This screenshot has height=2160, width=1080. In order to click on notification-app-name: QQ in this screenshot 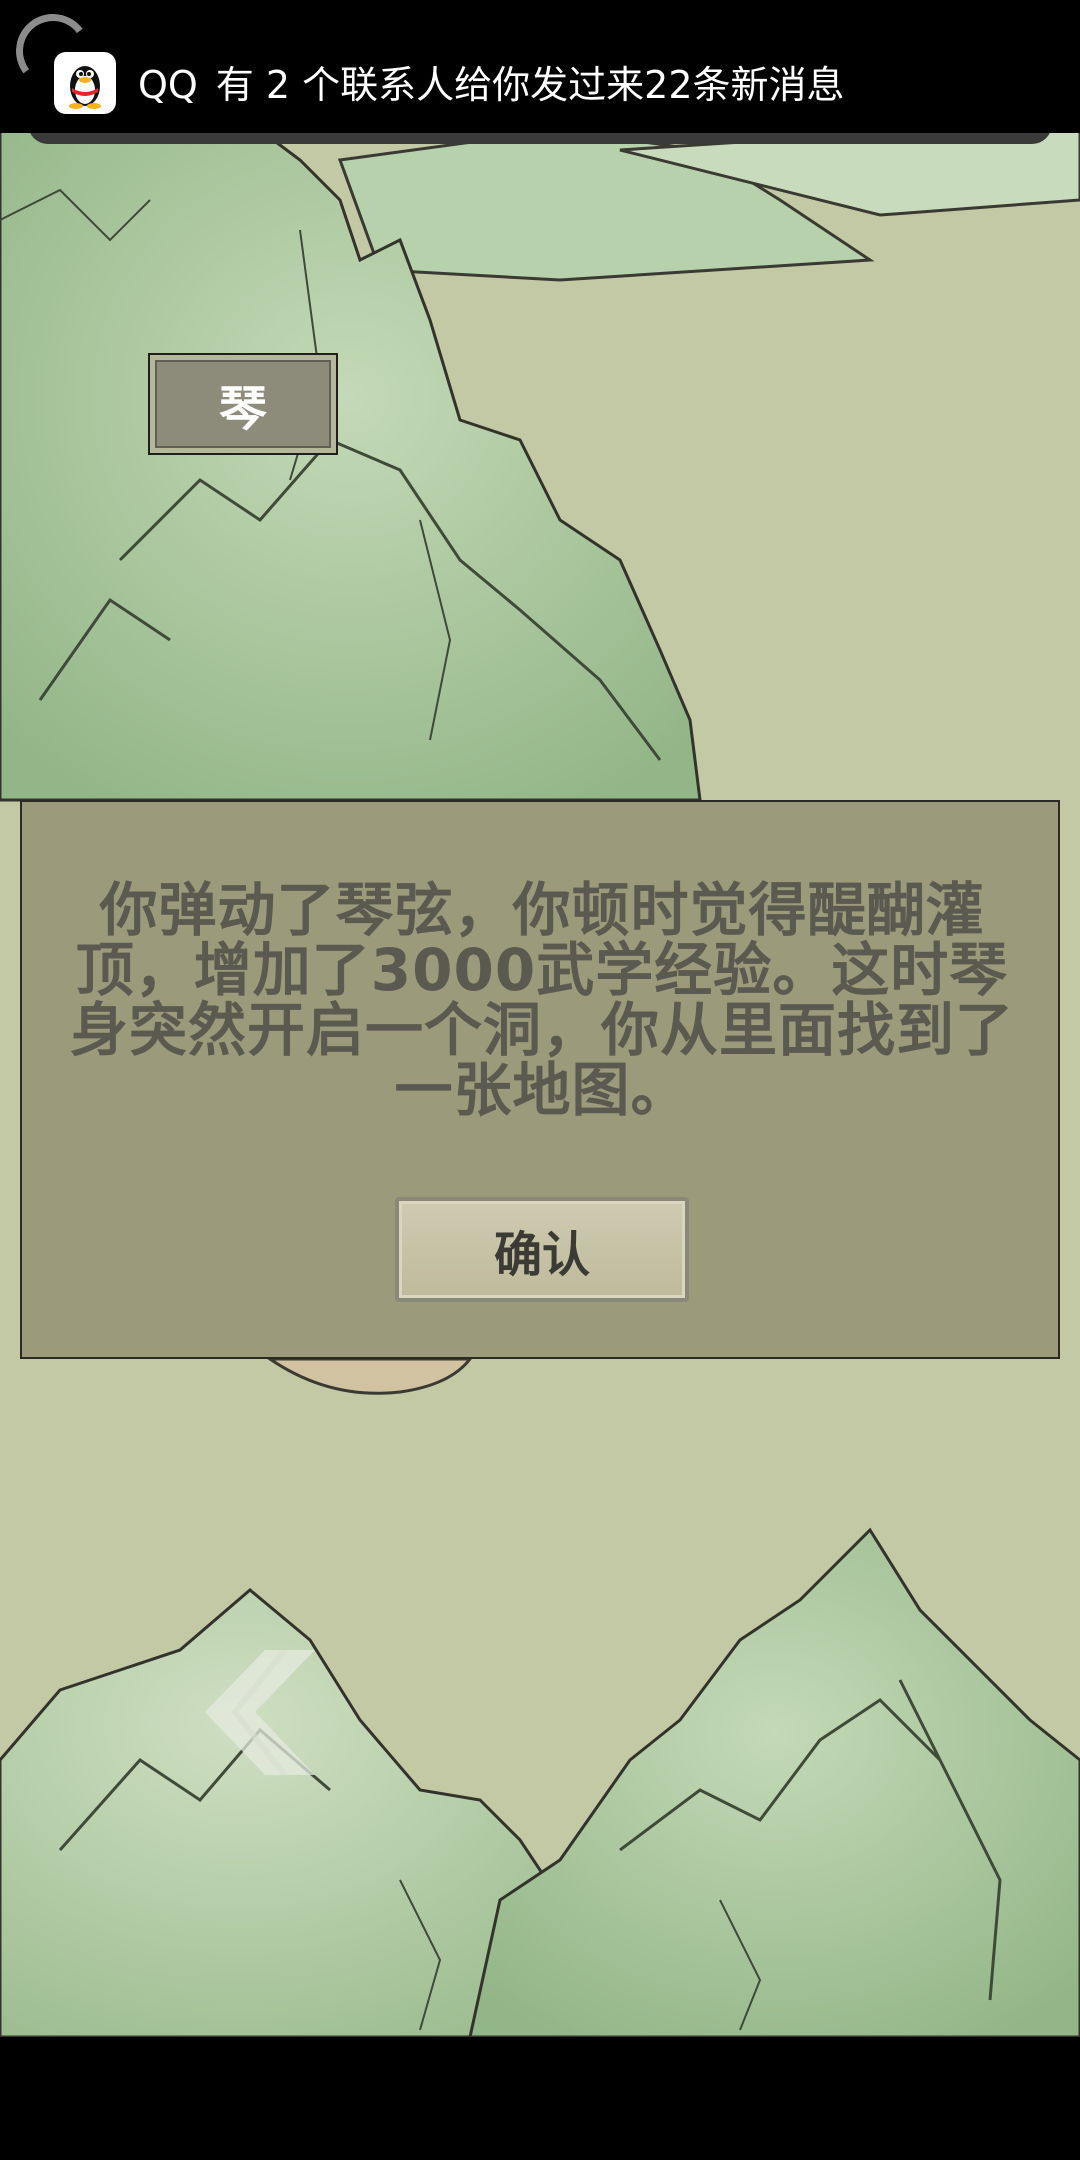, I will do `click(168, 85)`.